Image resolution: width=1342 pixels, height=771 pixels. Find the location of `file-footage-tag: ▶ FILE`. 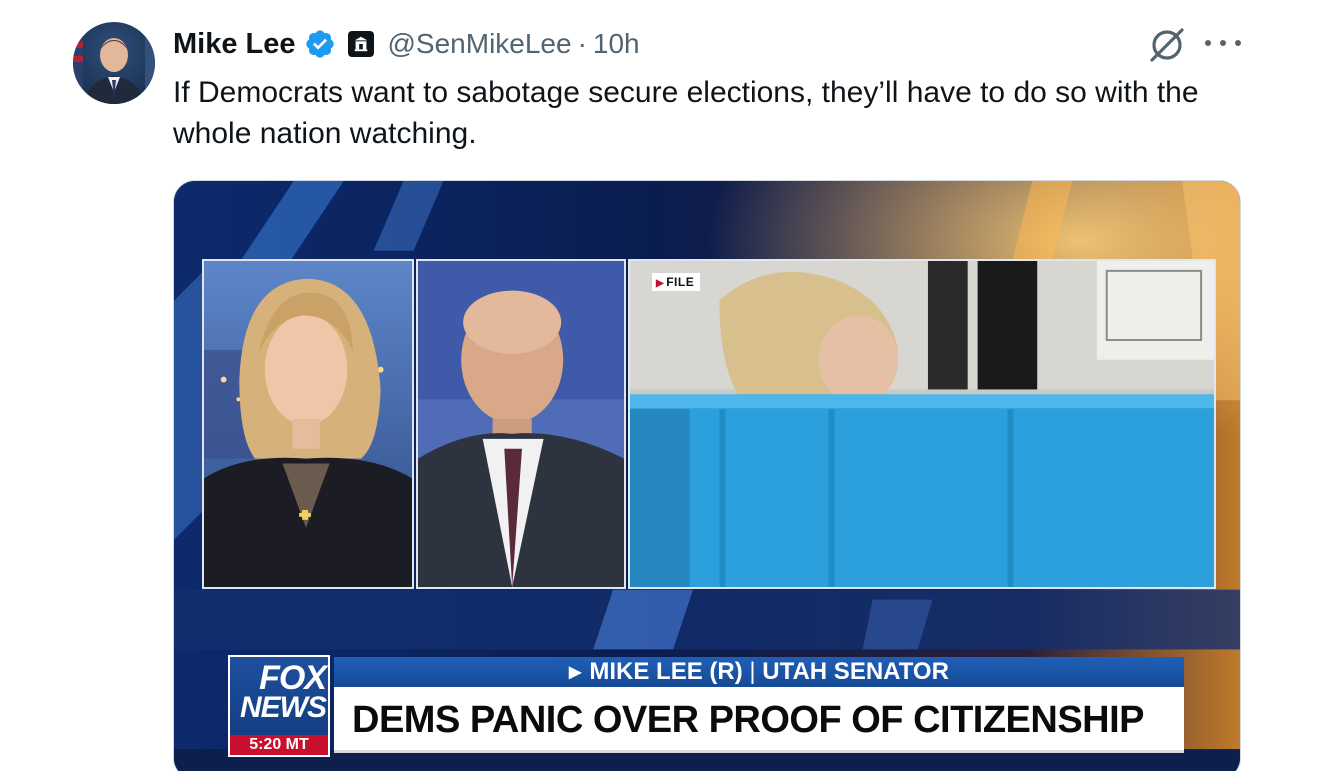

file-footage-tag: ▶ FILE is located at coordinates (676, 282).